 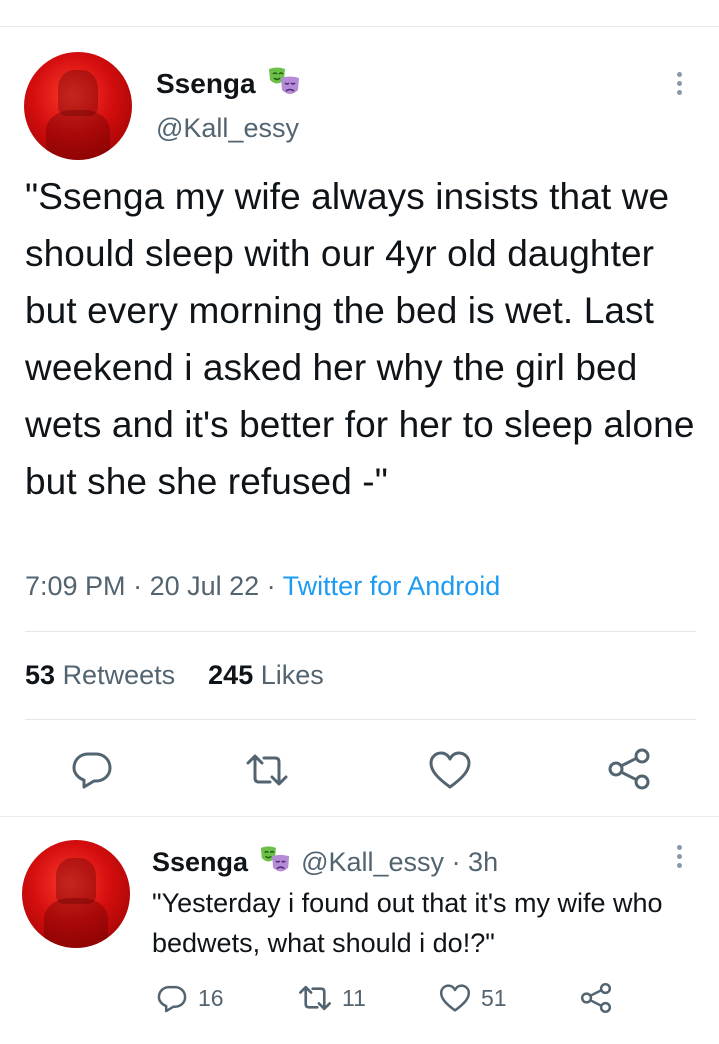 What do you see at coordinates (204, 586) in the screenshot?
I see `tweet-date: 20 Jul 22` at bounding box center [204, 586].